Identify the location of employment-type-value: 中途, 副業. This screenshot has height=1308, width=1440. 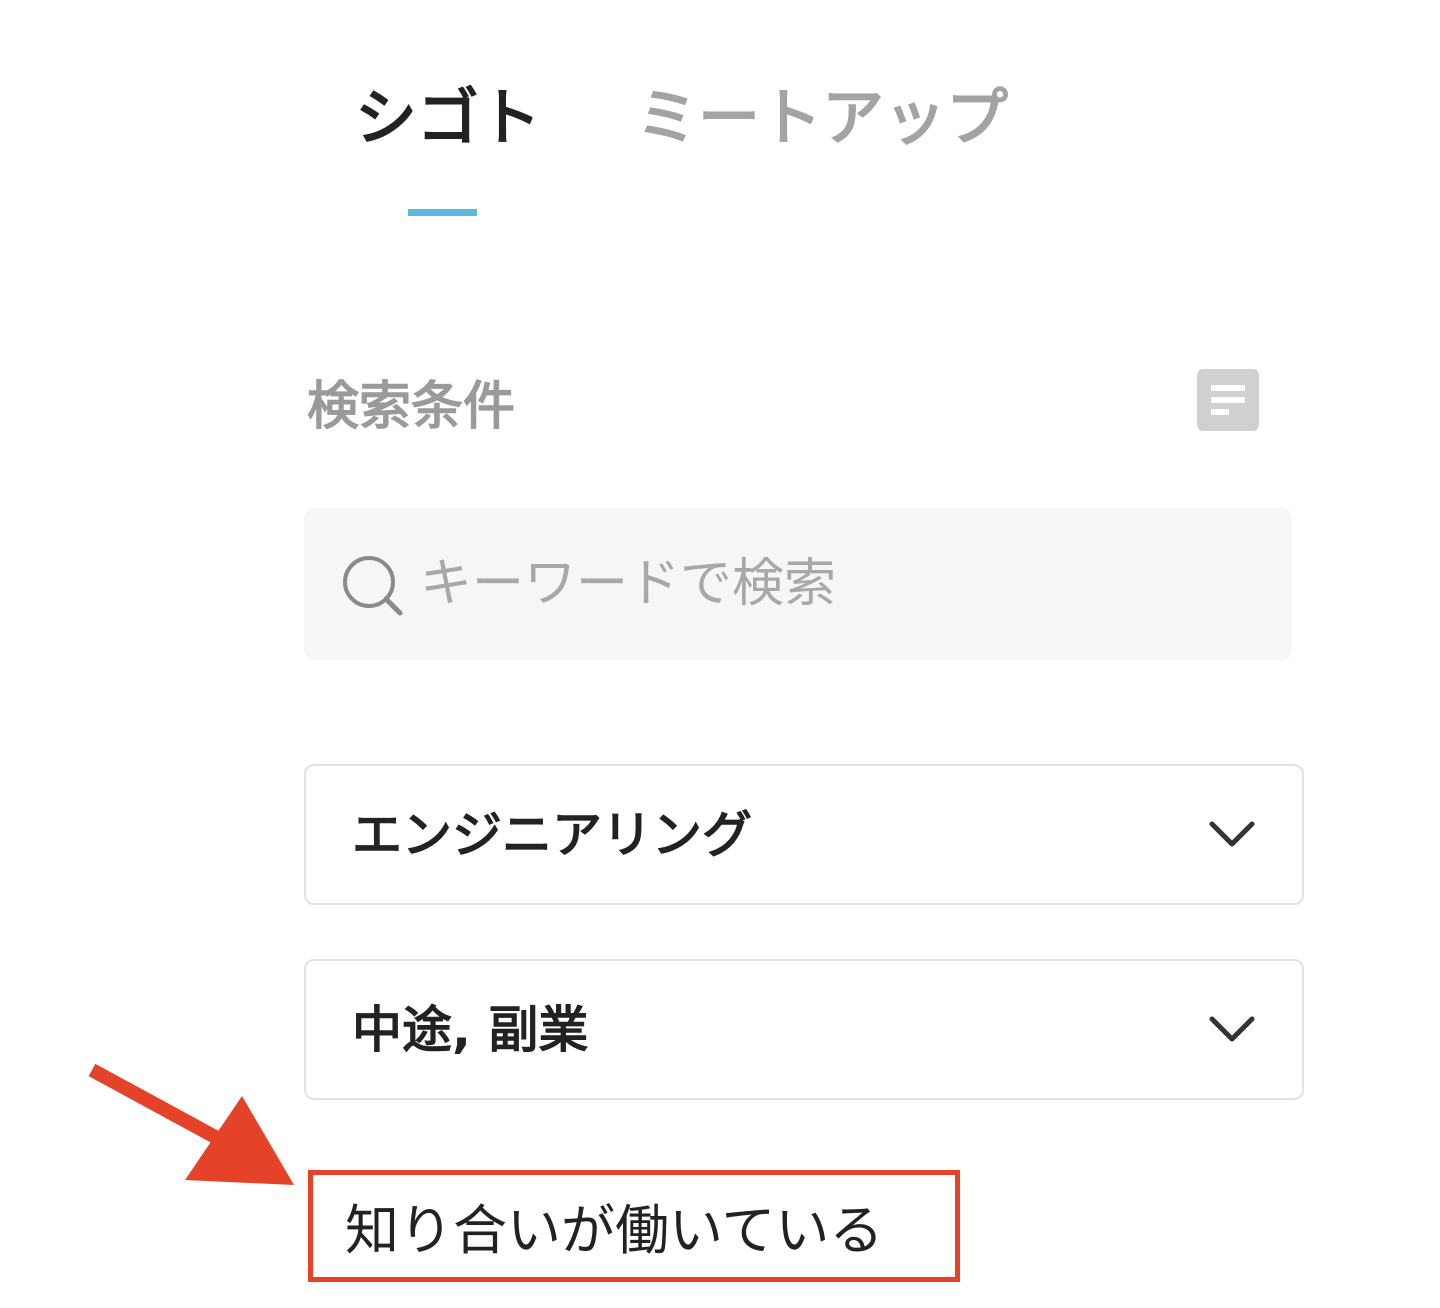
(470, 1030).